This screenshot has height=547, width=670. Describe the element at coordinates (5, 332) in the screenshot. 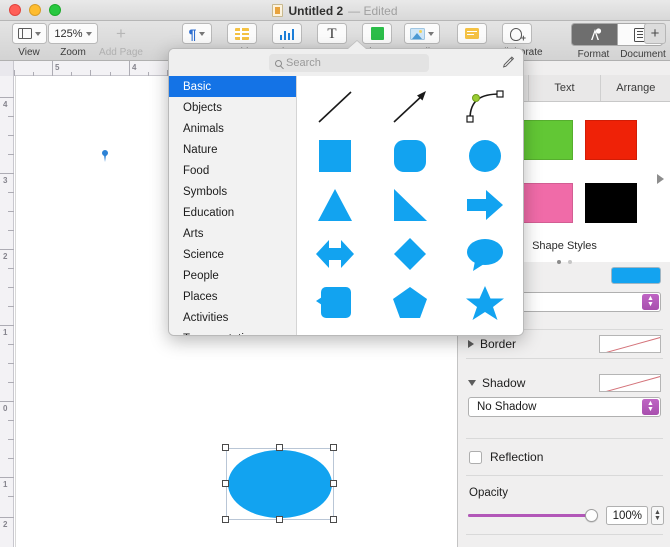

I see `ruler-v-tick-1: 1` at that location.